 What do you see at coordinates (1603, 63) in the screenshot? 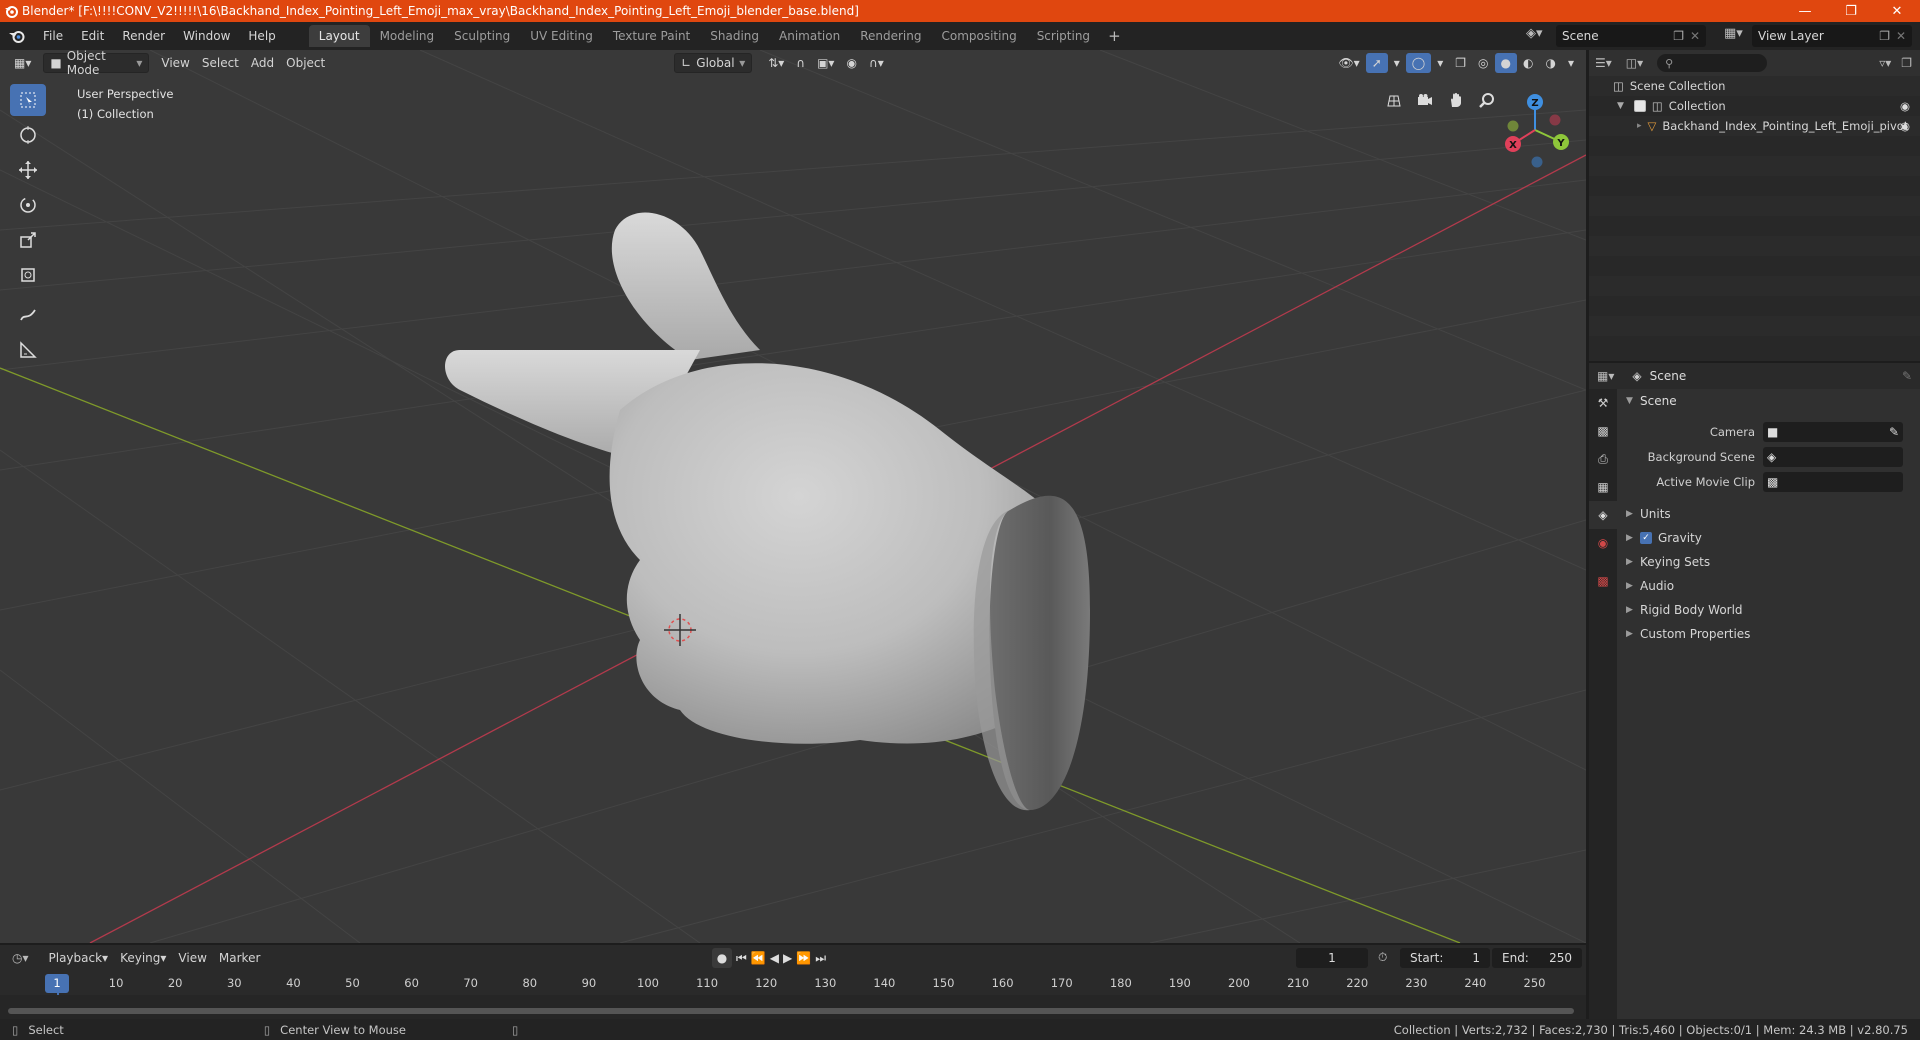
I see `outliner-editor-icon: ☰▾` at bounding box center [1603, 63].